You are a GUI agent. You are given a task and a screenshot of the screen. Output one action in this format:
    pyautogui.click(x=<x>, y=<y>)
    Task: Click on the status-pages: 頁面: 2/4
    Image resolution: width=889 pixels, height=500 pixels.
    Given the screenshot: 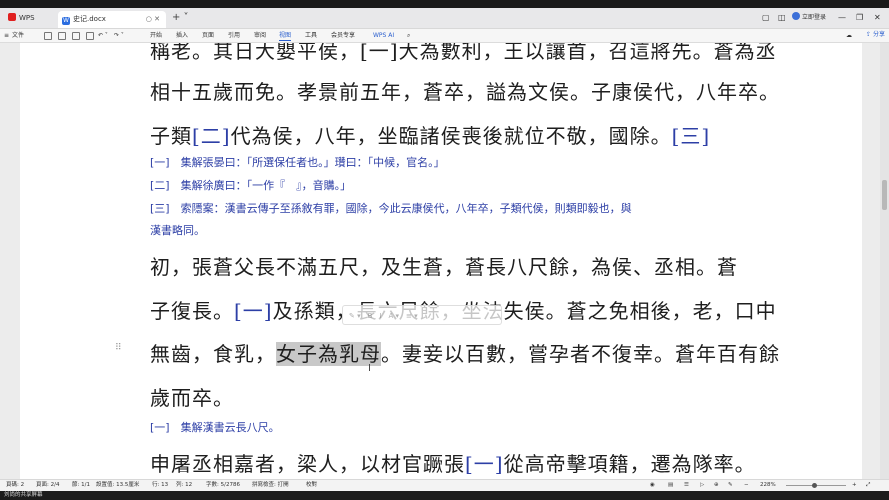 What is the action you would take?
    pyautogui.click(x=47, y=485)
    